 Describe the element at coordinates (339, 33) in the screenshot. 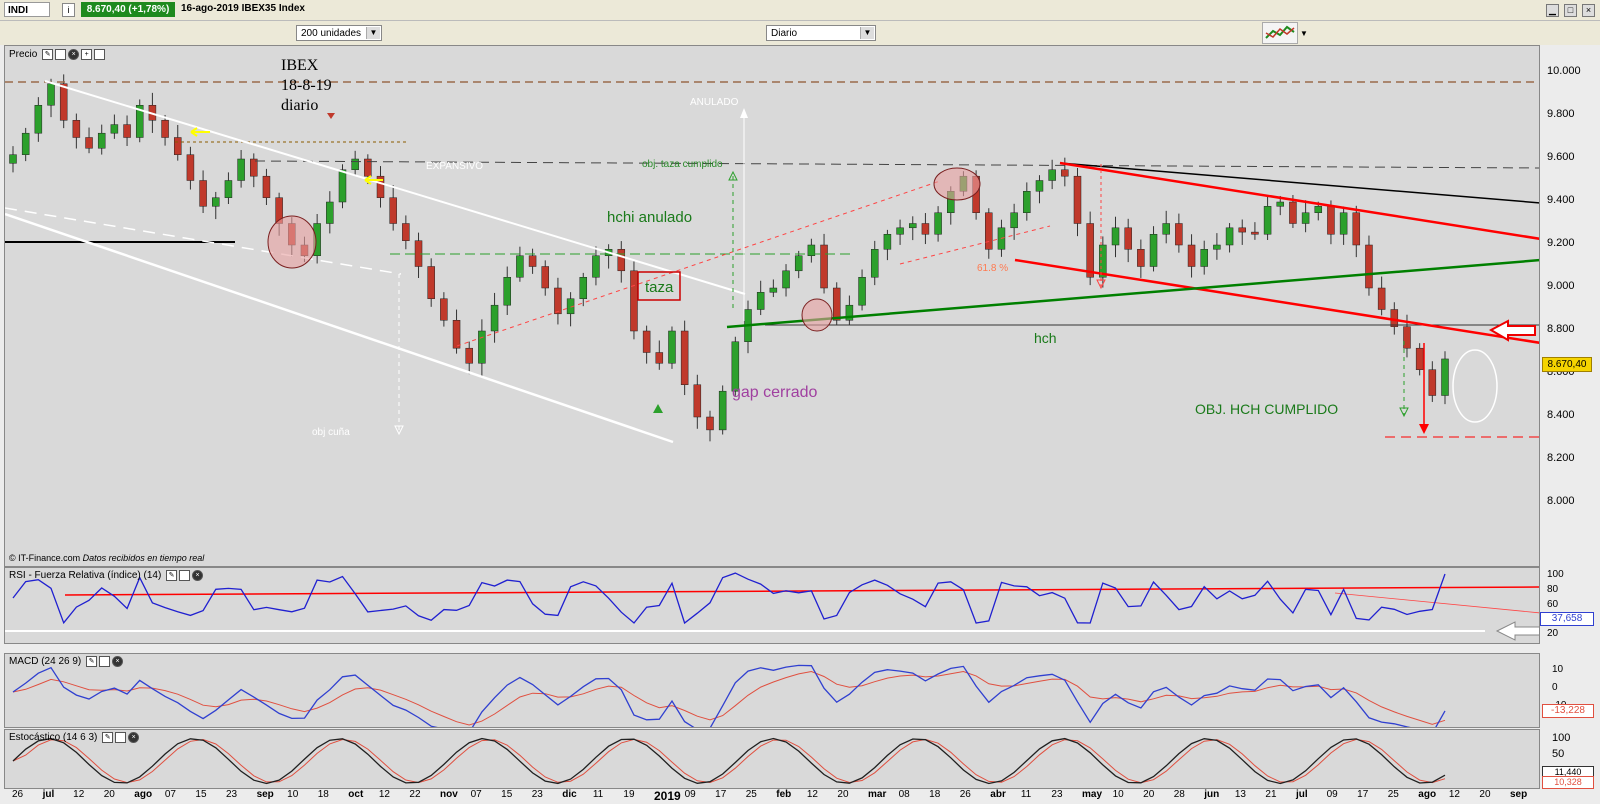

I see `units-select: 200 unidades ▼` at that location.